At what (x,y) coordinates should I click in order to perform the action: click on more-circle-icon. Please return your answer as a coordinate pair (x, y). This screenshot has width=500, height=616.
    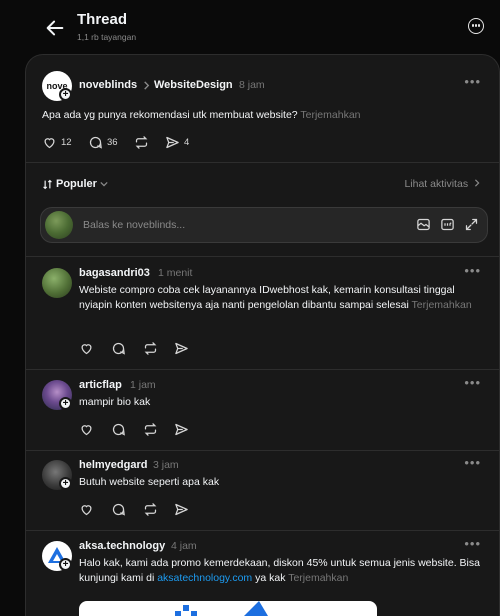
    Looking at the image, I should click on (476, 26).